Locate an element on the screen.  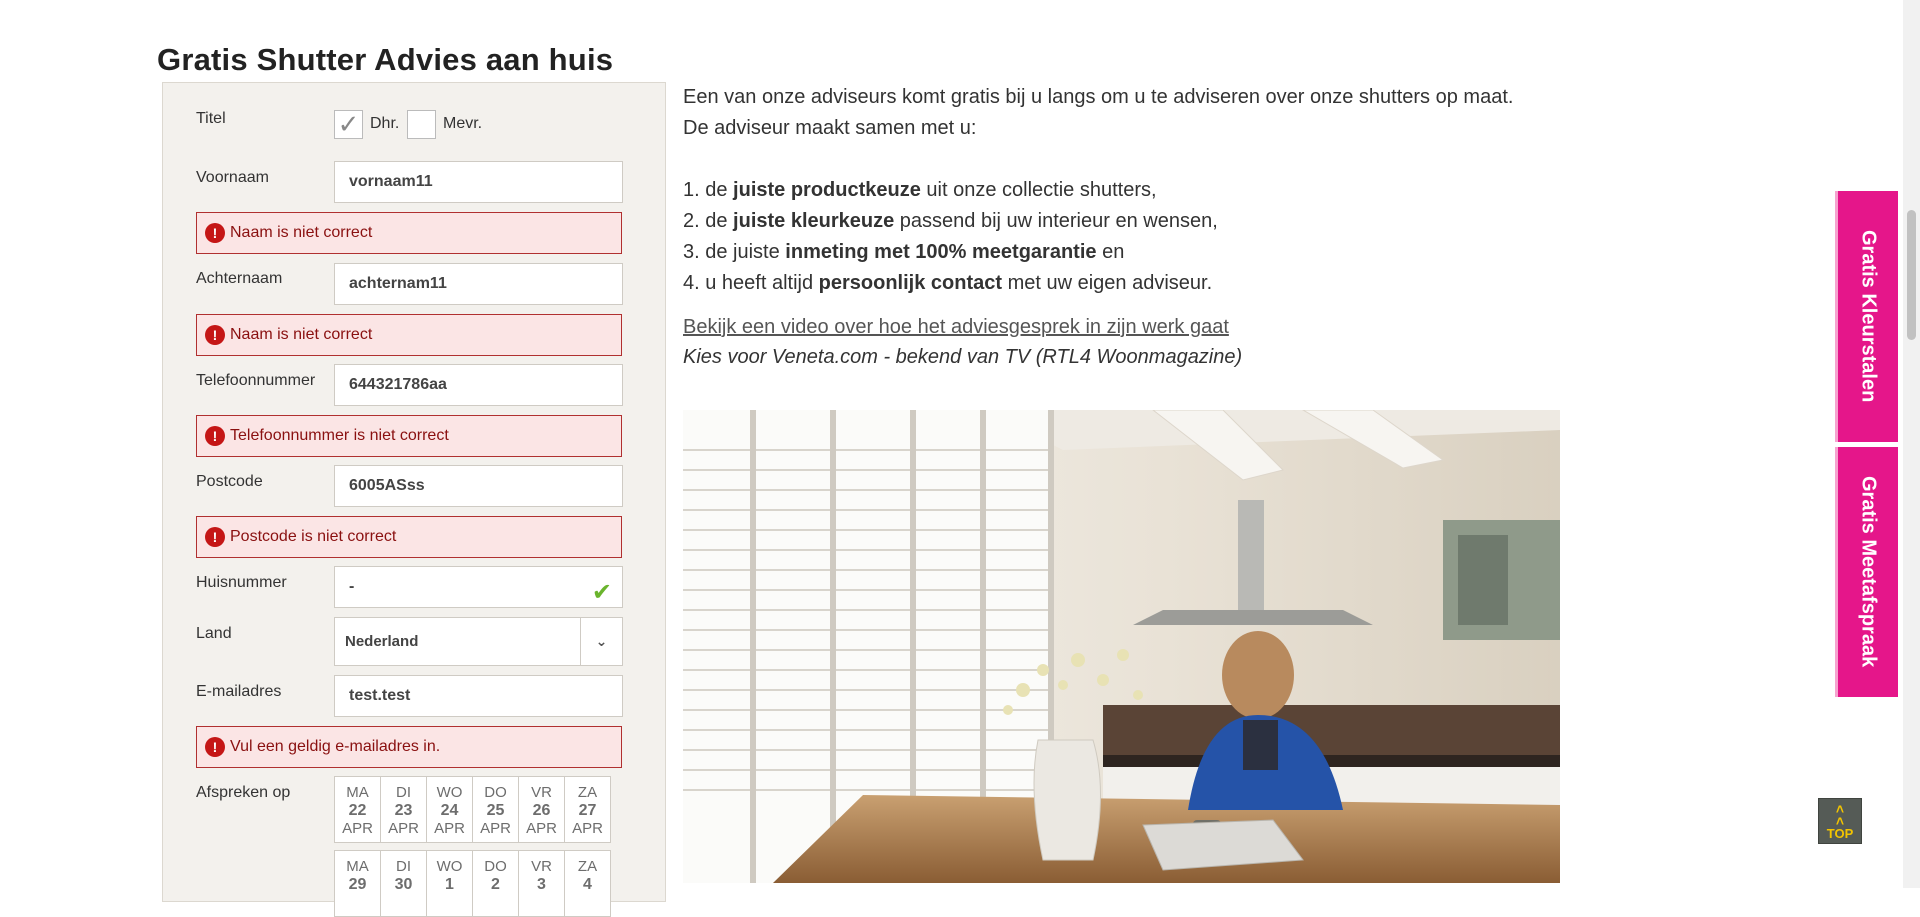
checkbox-mevr-label: Mevr. is located at coordinates (462, 124).